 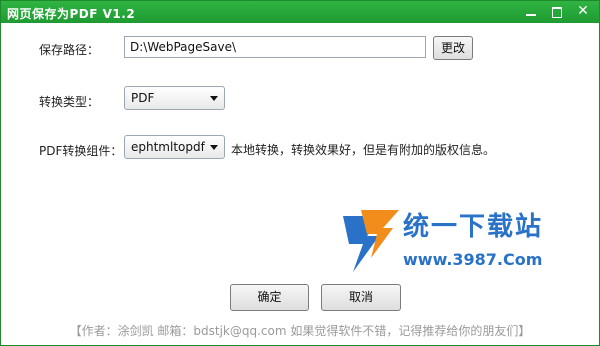 What do you see at coordinates (453, 48) in the screenshot?
I see `change-path-button: 更改` at bounding box center [453, 48].